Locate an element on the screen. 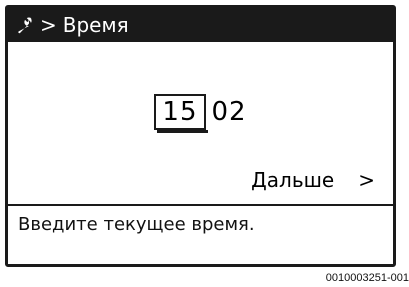 The height and width of the screenshot is (287, 409). breadcrumb: > Время is located at coordinates (84, 25).